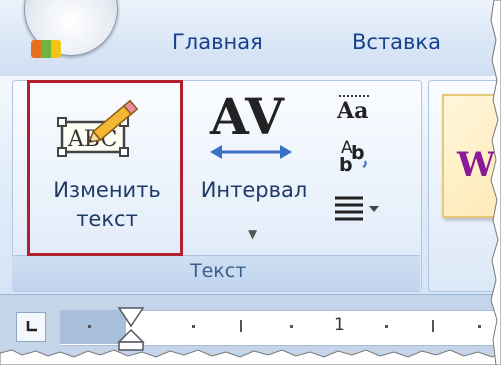 This screenshot has width=501, height=365. I want to click on group-label-text: Текст, so click(218, 271).